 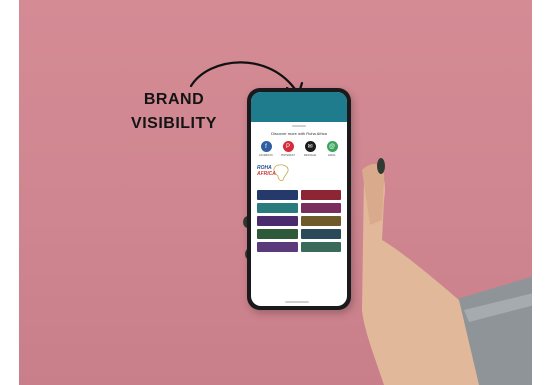 I want to click on email-icon: @, so click(x=332, y=146).